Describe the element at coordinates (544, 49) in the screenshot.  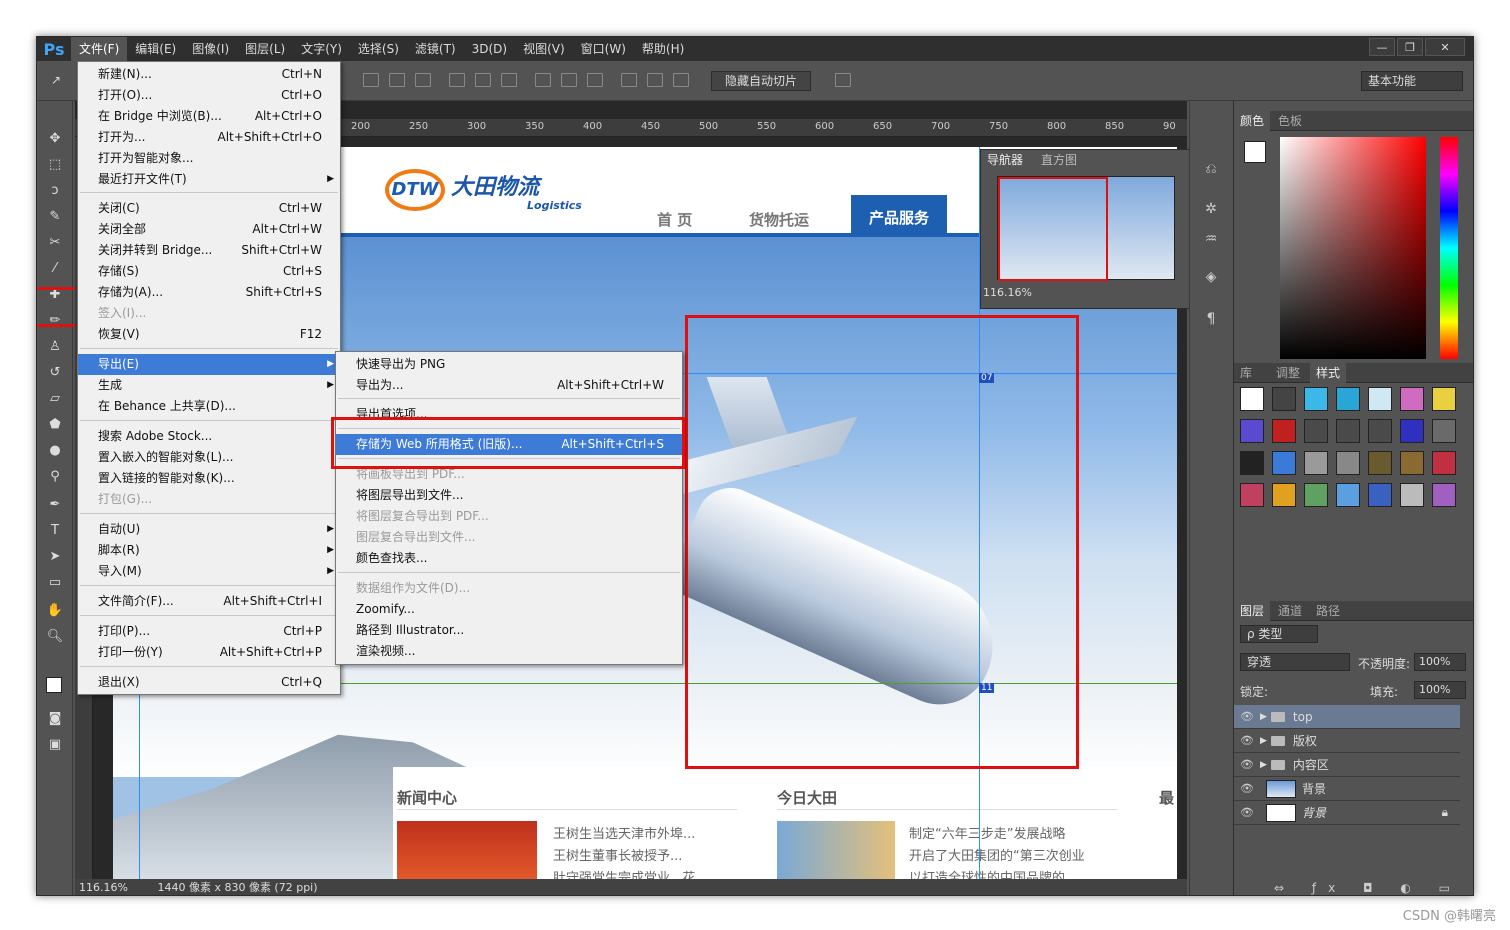
I see `menu-view: 视图(V)` at that location.